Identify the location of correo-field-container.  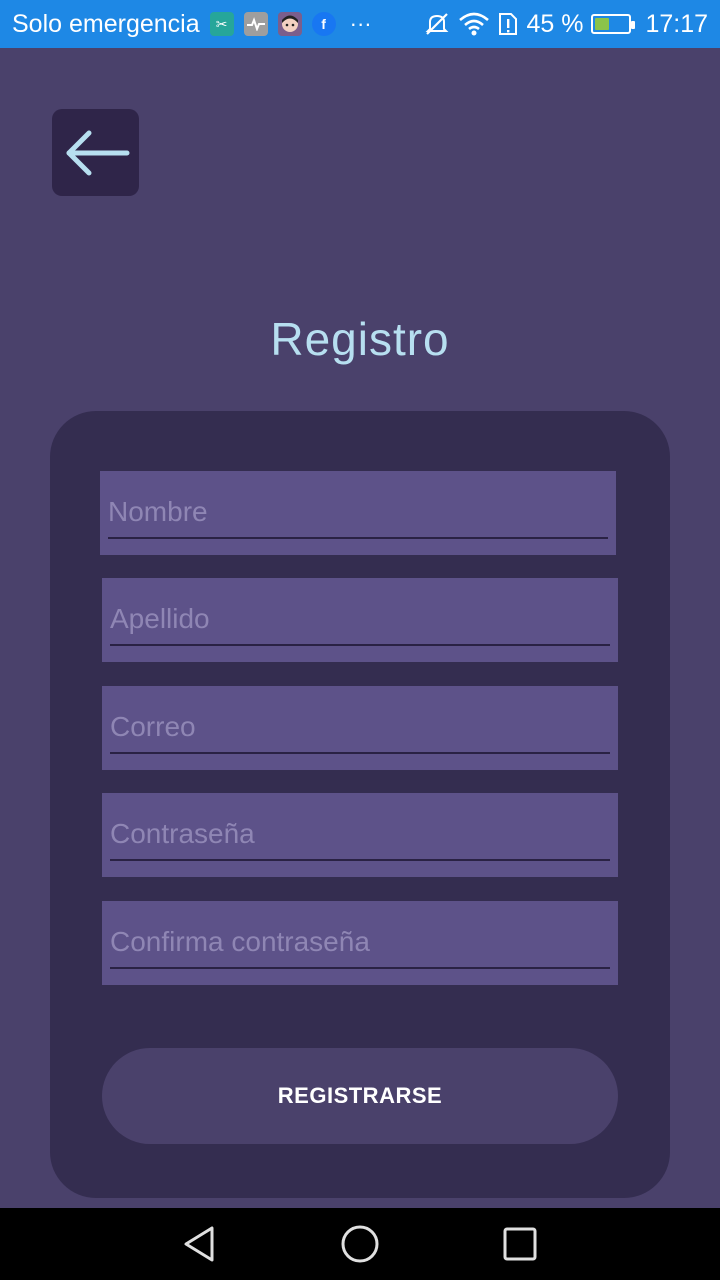
(360, 728).